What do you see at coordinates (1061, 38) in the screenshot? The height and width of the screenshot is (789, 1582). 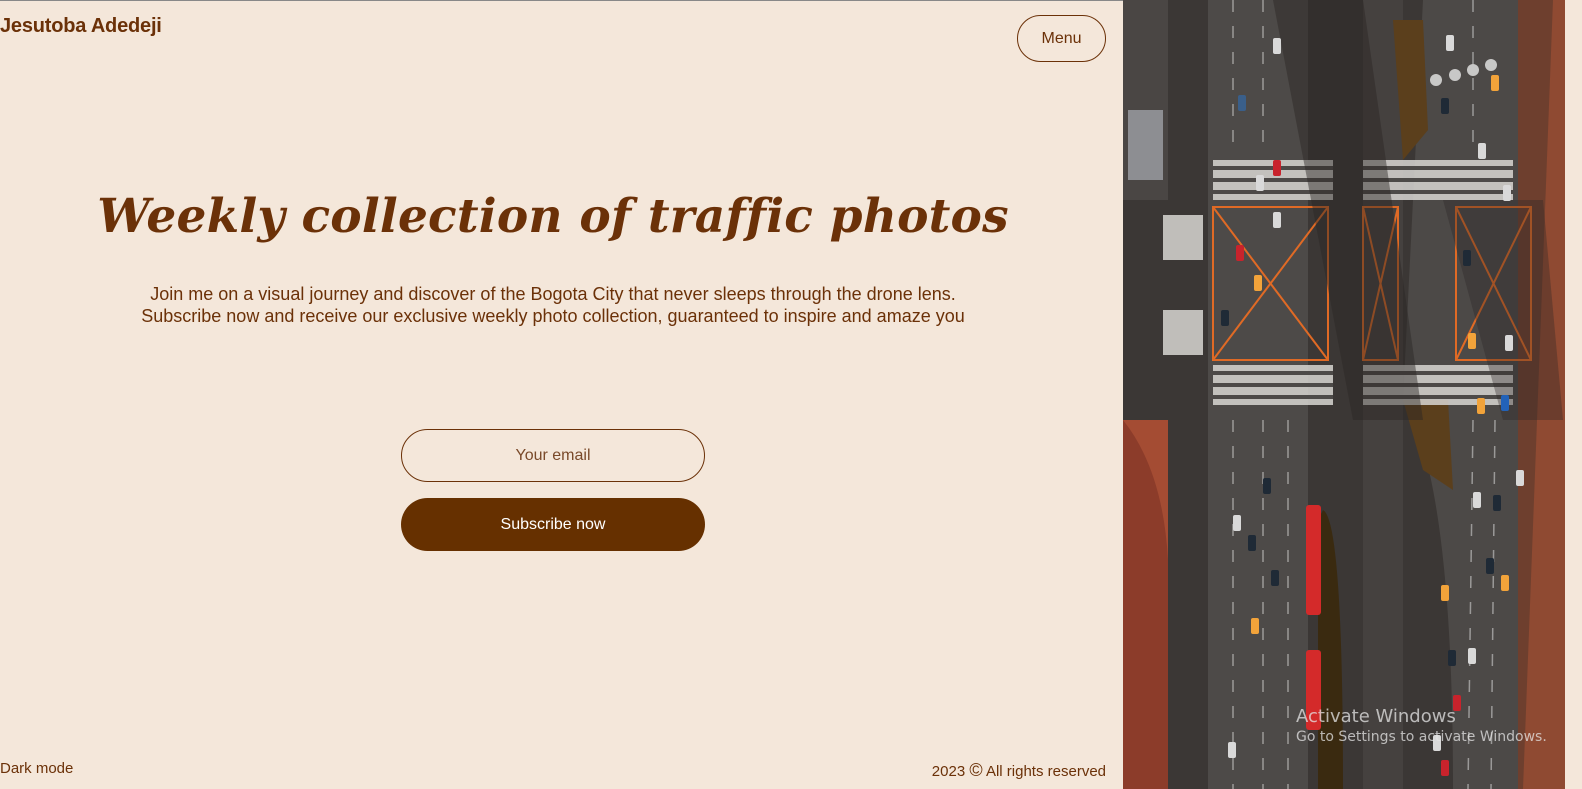 I see `menu-button: Menu` at bounding box center [1061, 38].